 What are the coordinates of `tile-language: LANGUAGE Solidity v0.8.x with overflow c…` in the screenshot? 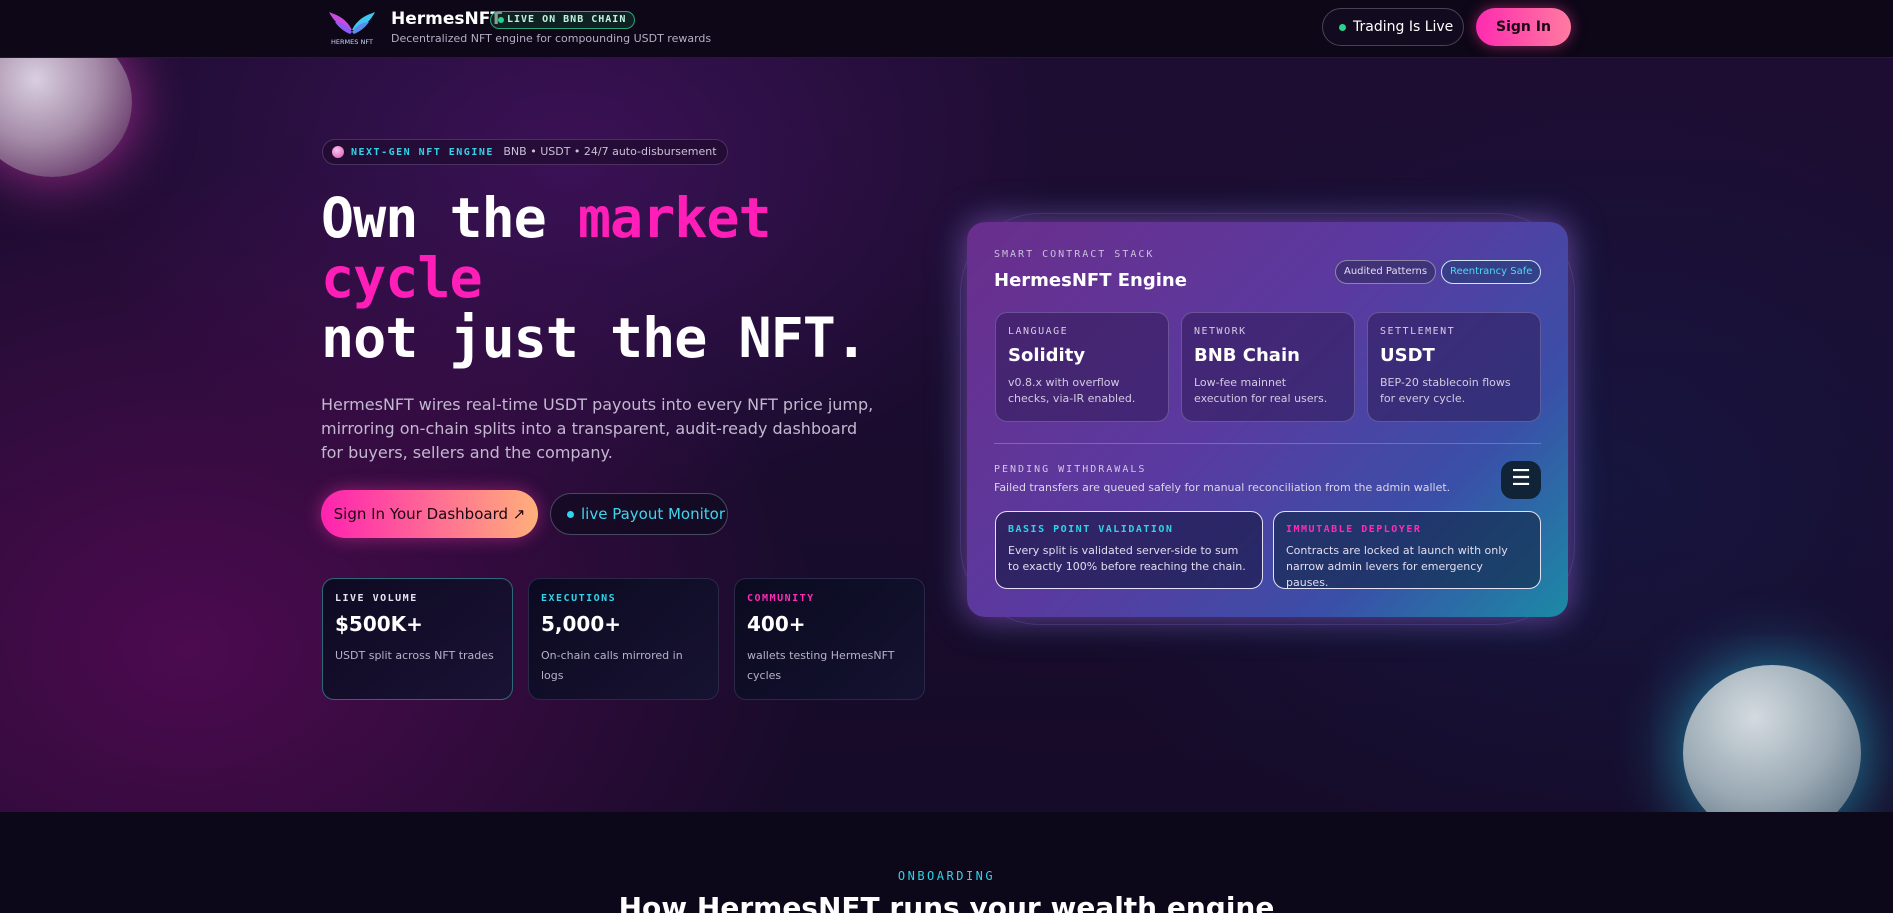 It's located at (1082, 367).